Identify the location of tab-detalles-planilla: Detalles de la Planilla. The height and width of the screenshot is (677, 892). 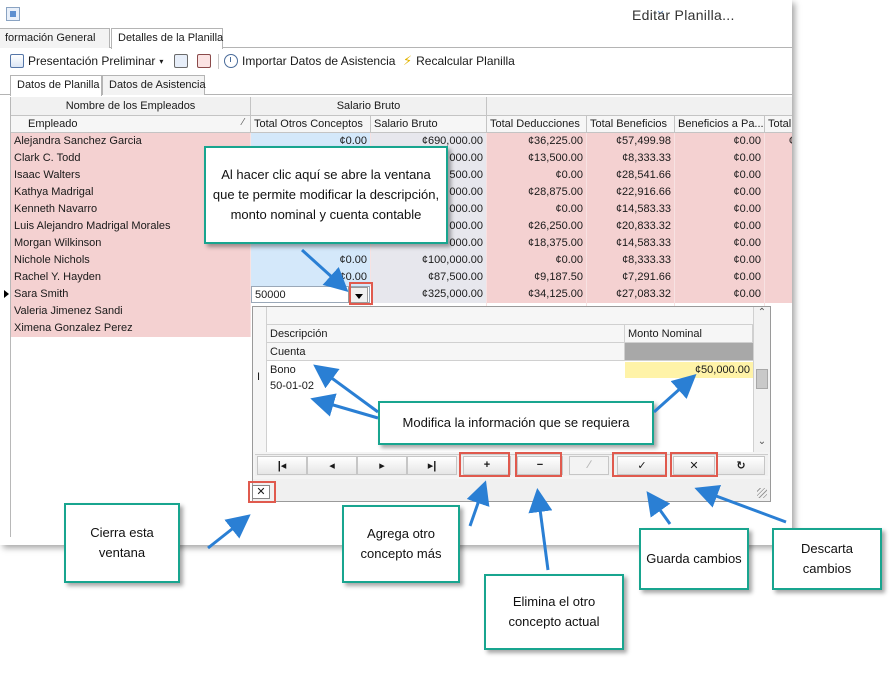
(167, 38).